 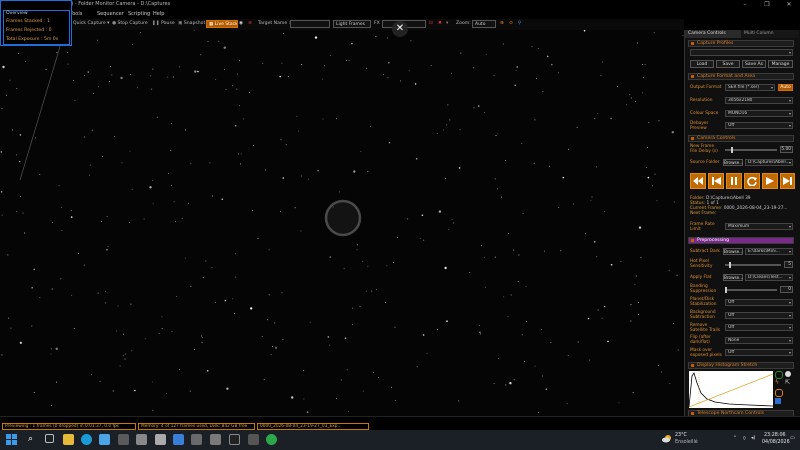 I want to click on save-as-button: Save As, so click(x=754, y=64).